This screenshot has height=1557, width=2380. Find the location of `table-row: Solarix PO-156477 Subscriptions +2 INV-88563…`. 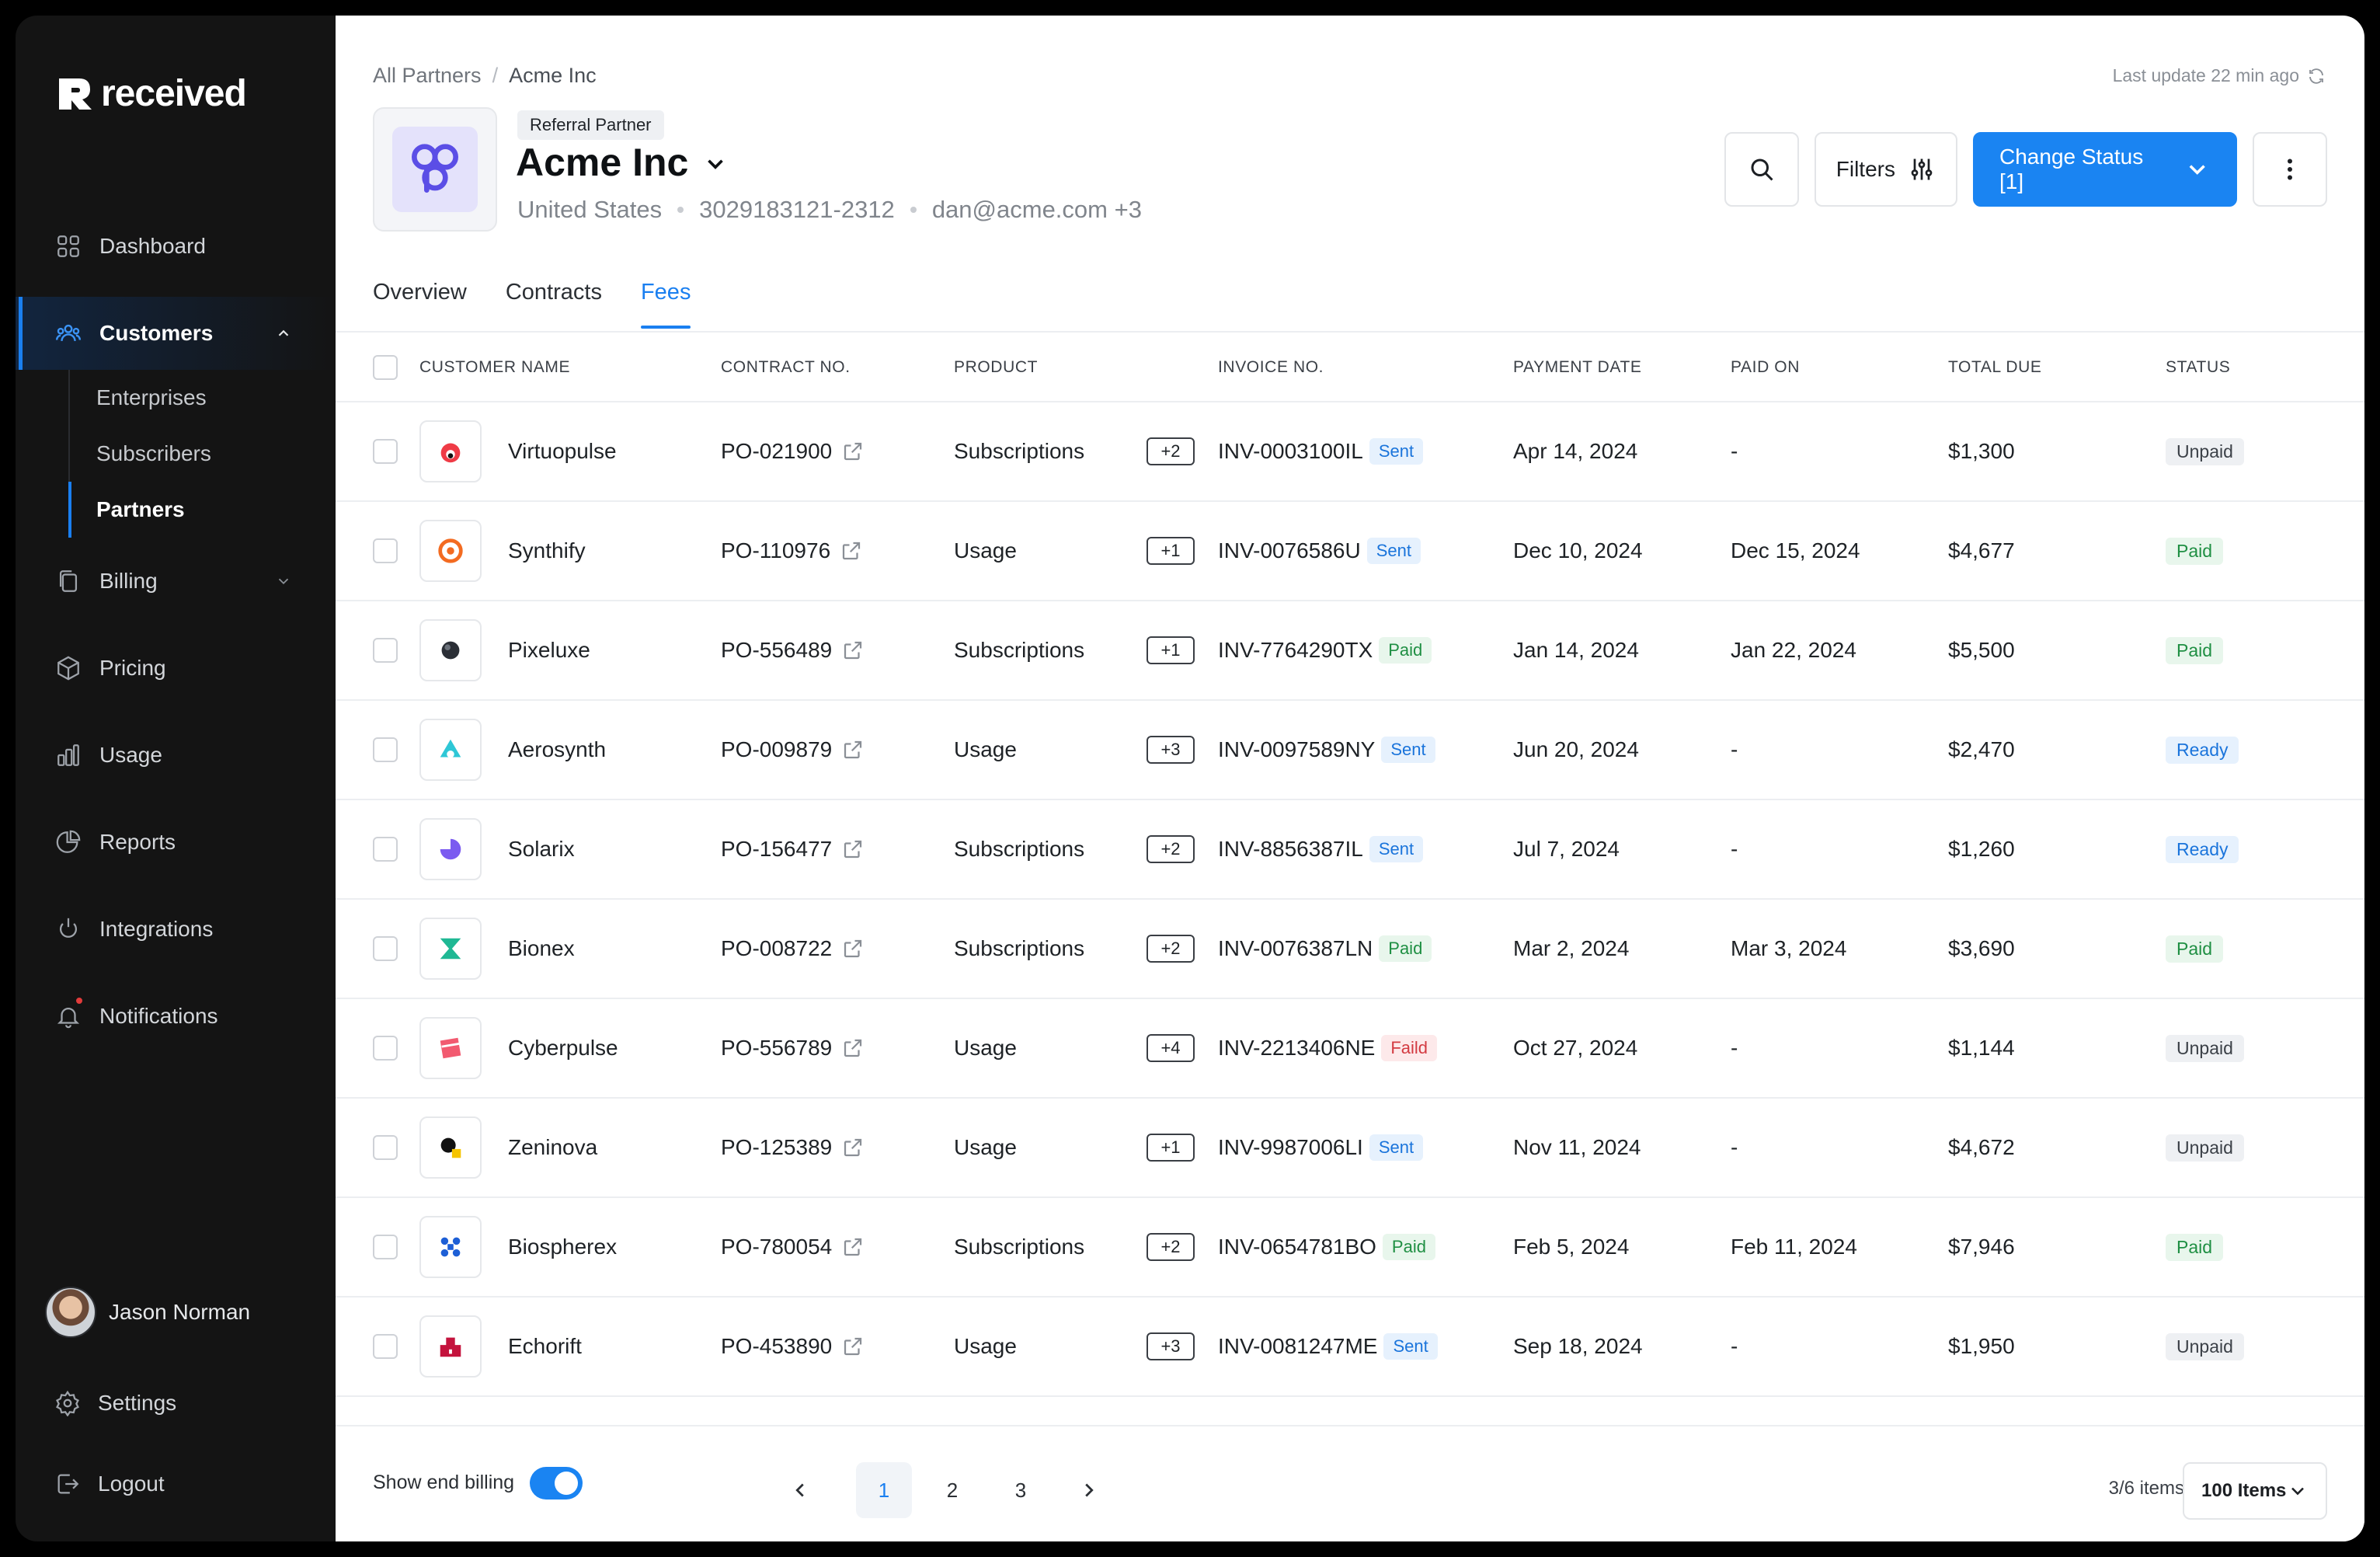

table-row: Solarix PO-156477 Subscriptions +2 INV-88563… is located at coordinates (1350, 850).